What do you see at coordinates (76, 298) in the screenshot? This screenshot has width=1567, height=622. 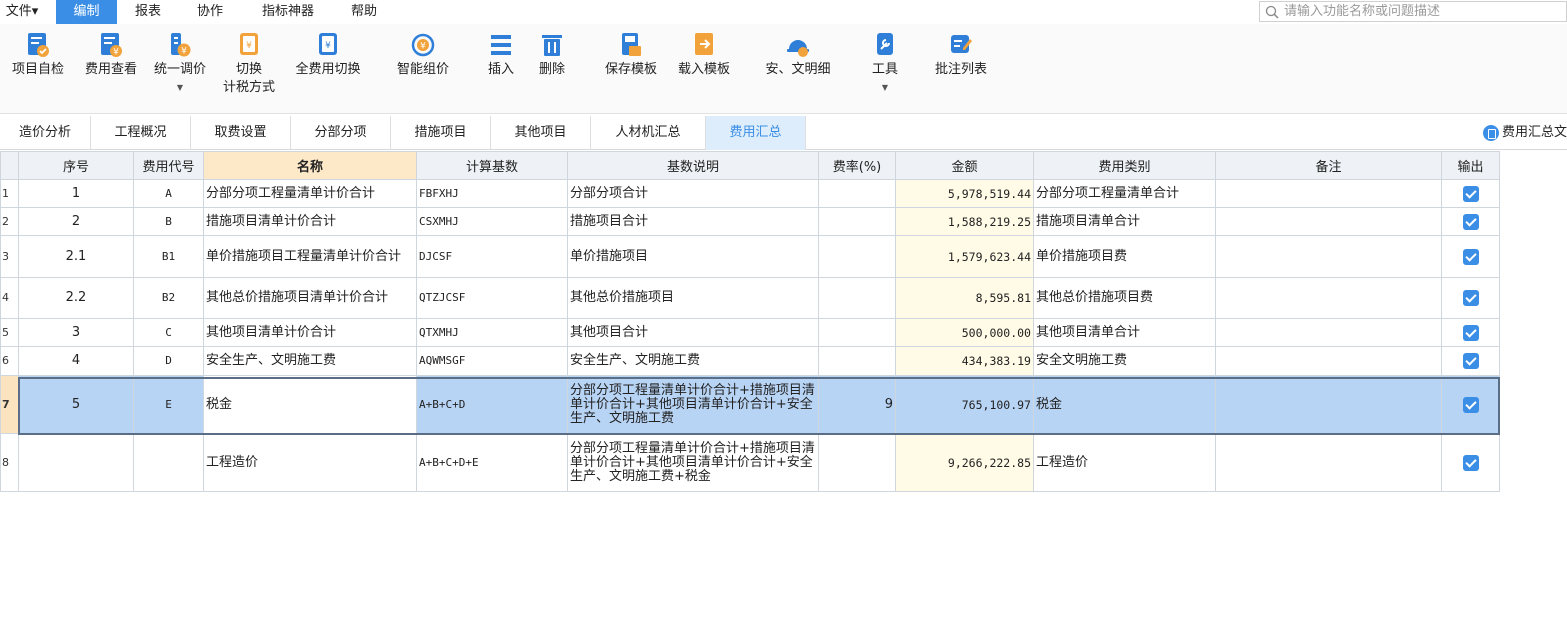 I see `seq-cell: 2.2` at bounding box center [76, 298].